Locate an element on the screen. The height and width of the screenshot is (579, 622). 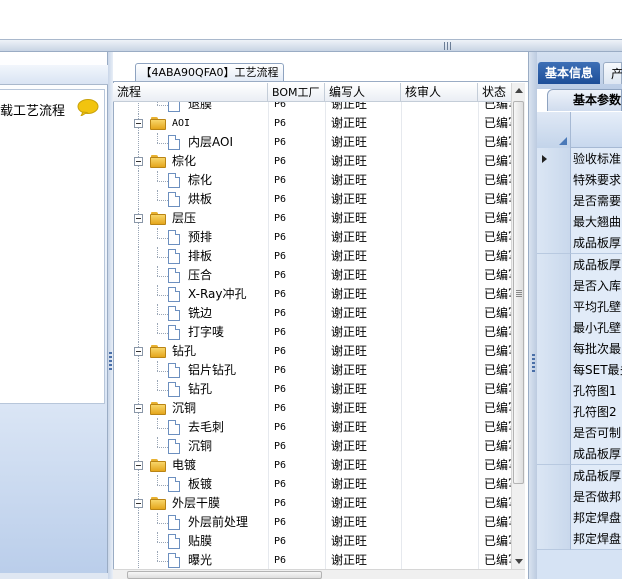
process-grid-vertical-scrollbar is located at coordinates (518, 326).